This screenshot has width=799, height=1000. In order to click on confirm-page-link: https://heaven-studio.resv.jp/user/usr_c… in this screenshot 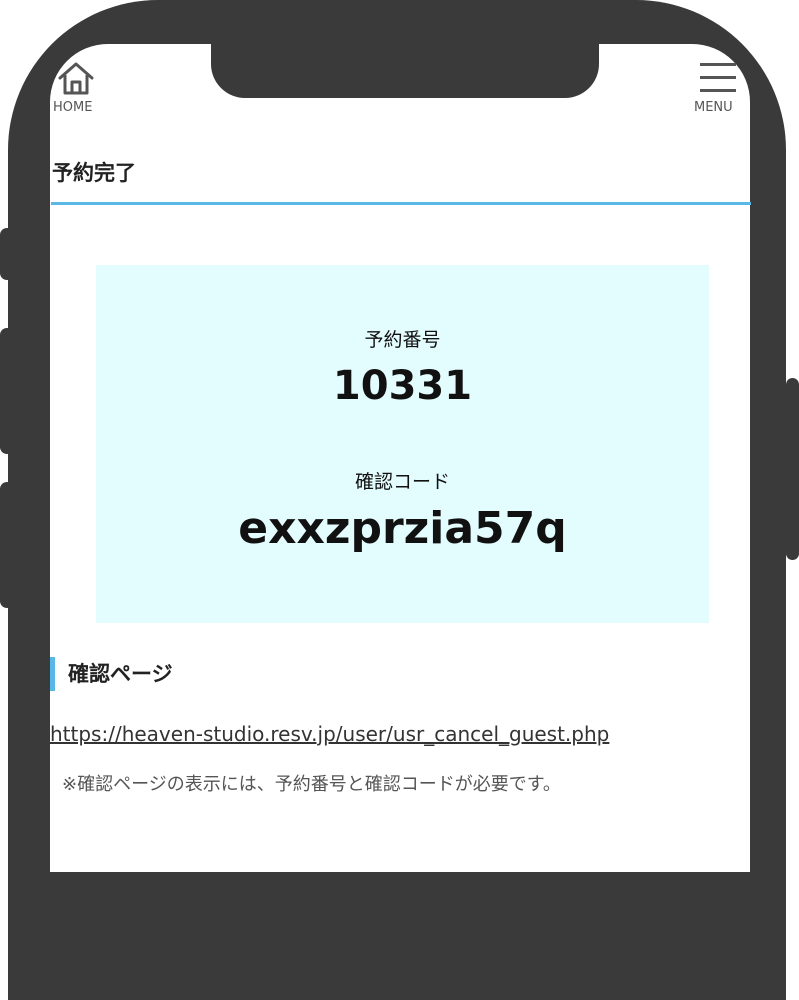, I will do `click(329, 734)`.